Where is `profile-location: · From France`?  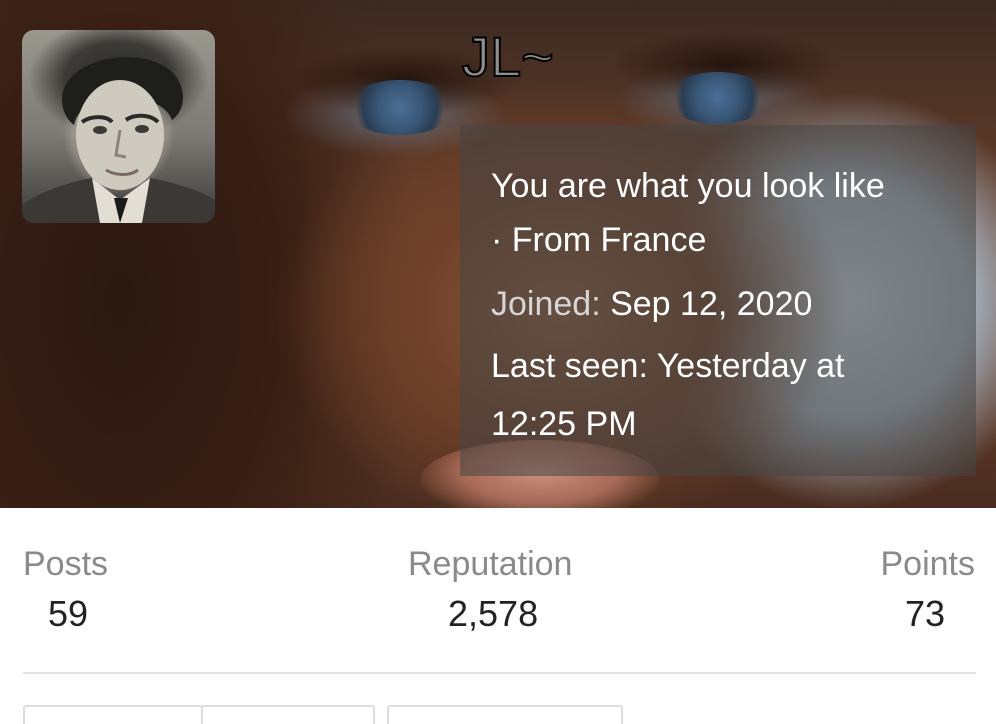 profile-location: · From France is located at coordinates (599, 240).